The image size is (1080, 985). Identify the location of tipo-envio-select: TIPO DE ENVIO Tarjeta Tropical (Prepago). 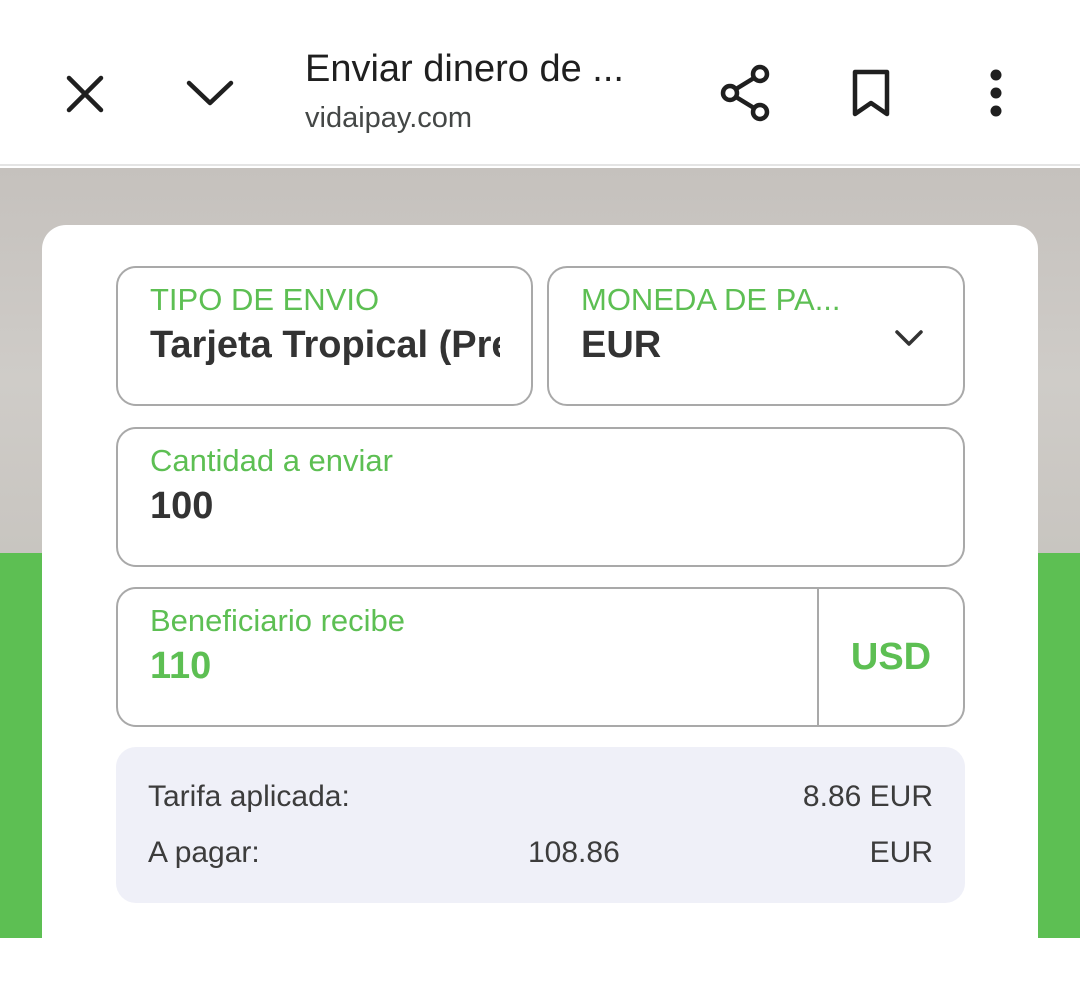
(324, 336).